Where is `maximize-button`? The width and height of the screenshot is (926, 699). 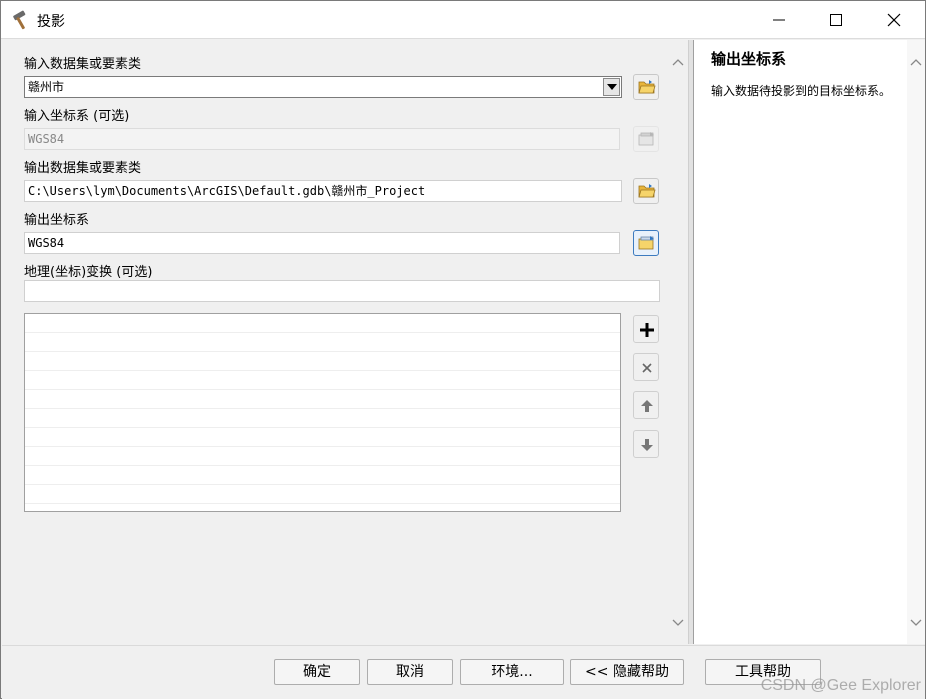
maximize-button is located at coordinates (837, 20).